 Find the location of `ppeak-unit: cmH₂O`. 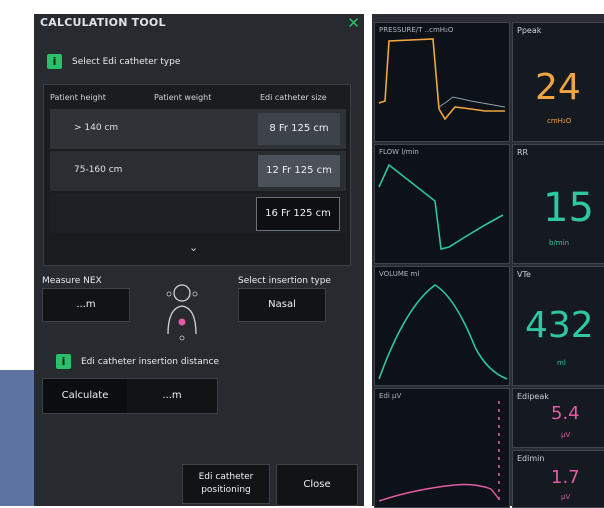

ppeak-unit: cmH₂O is located at coordinates (559, 121).